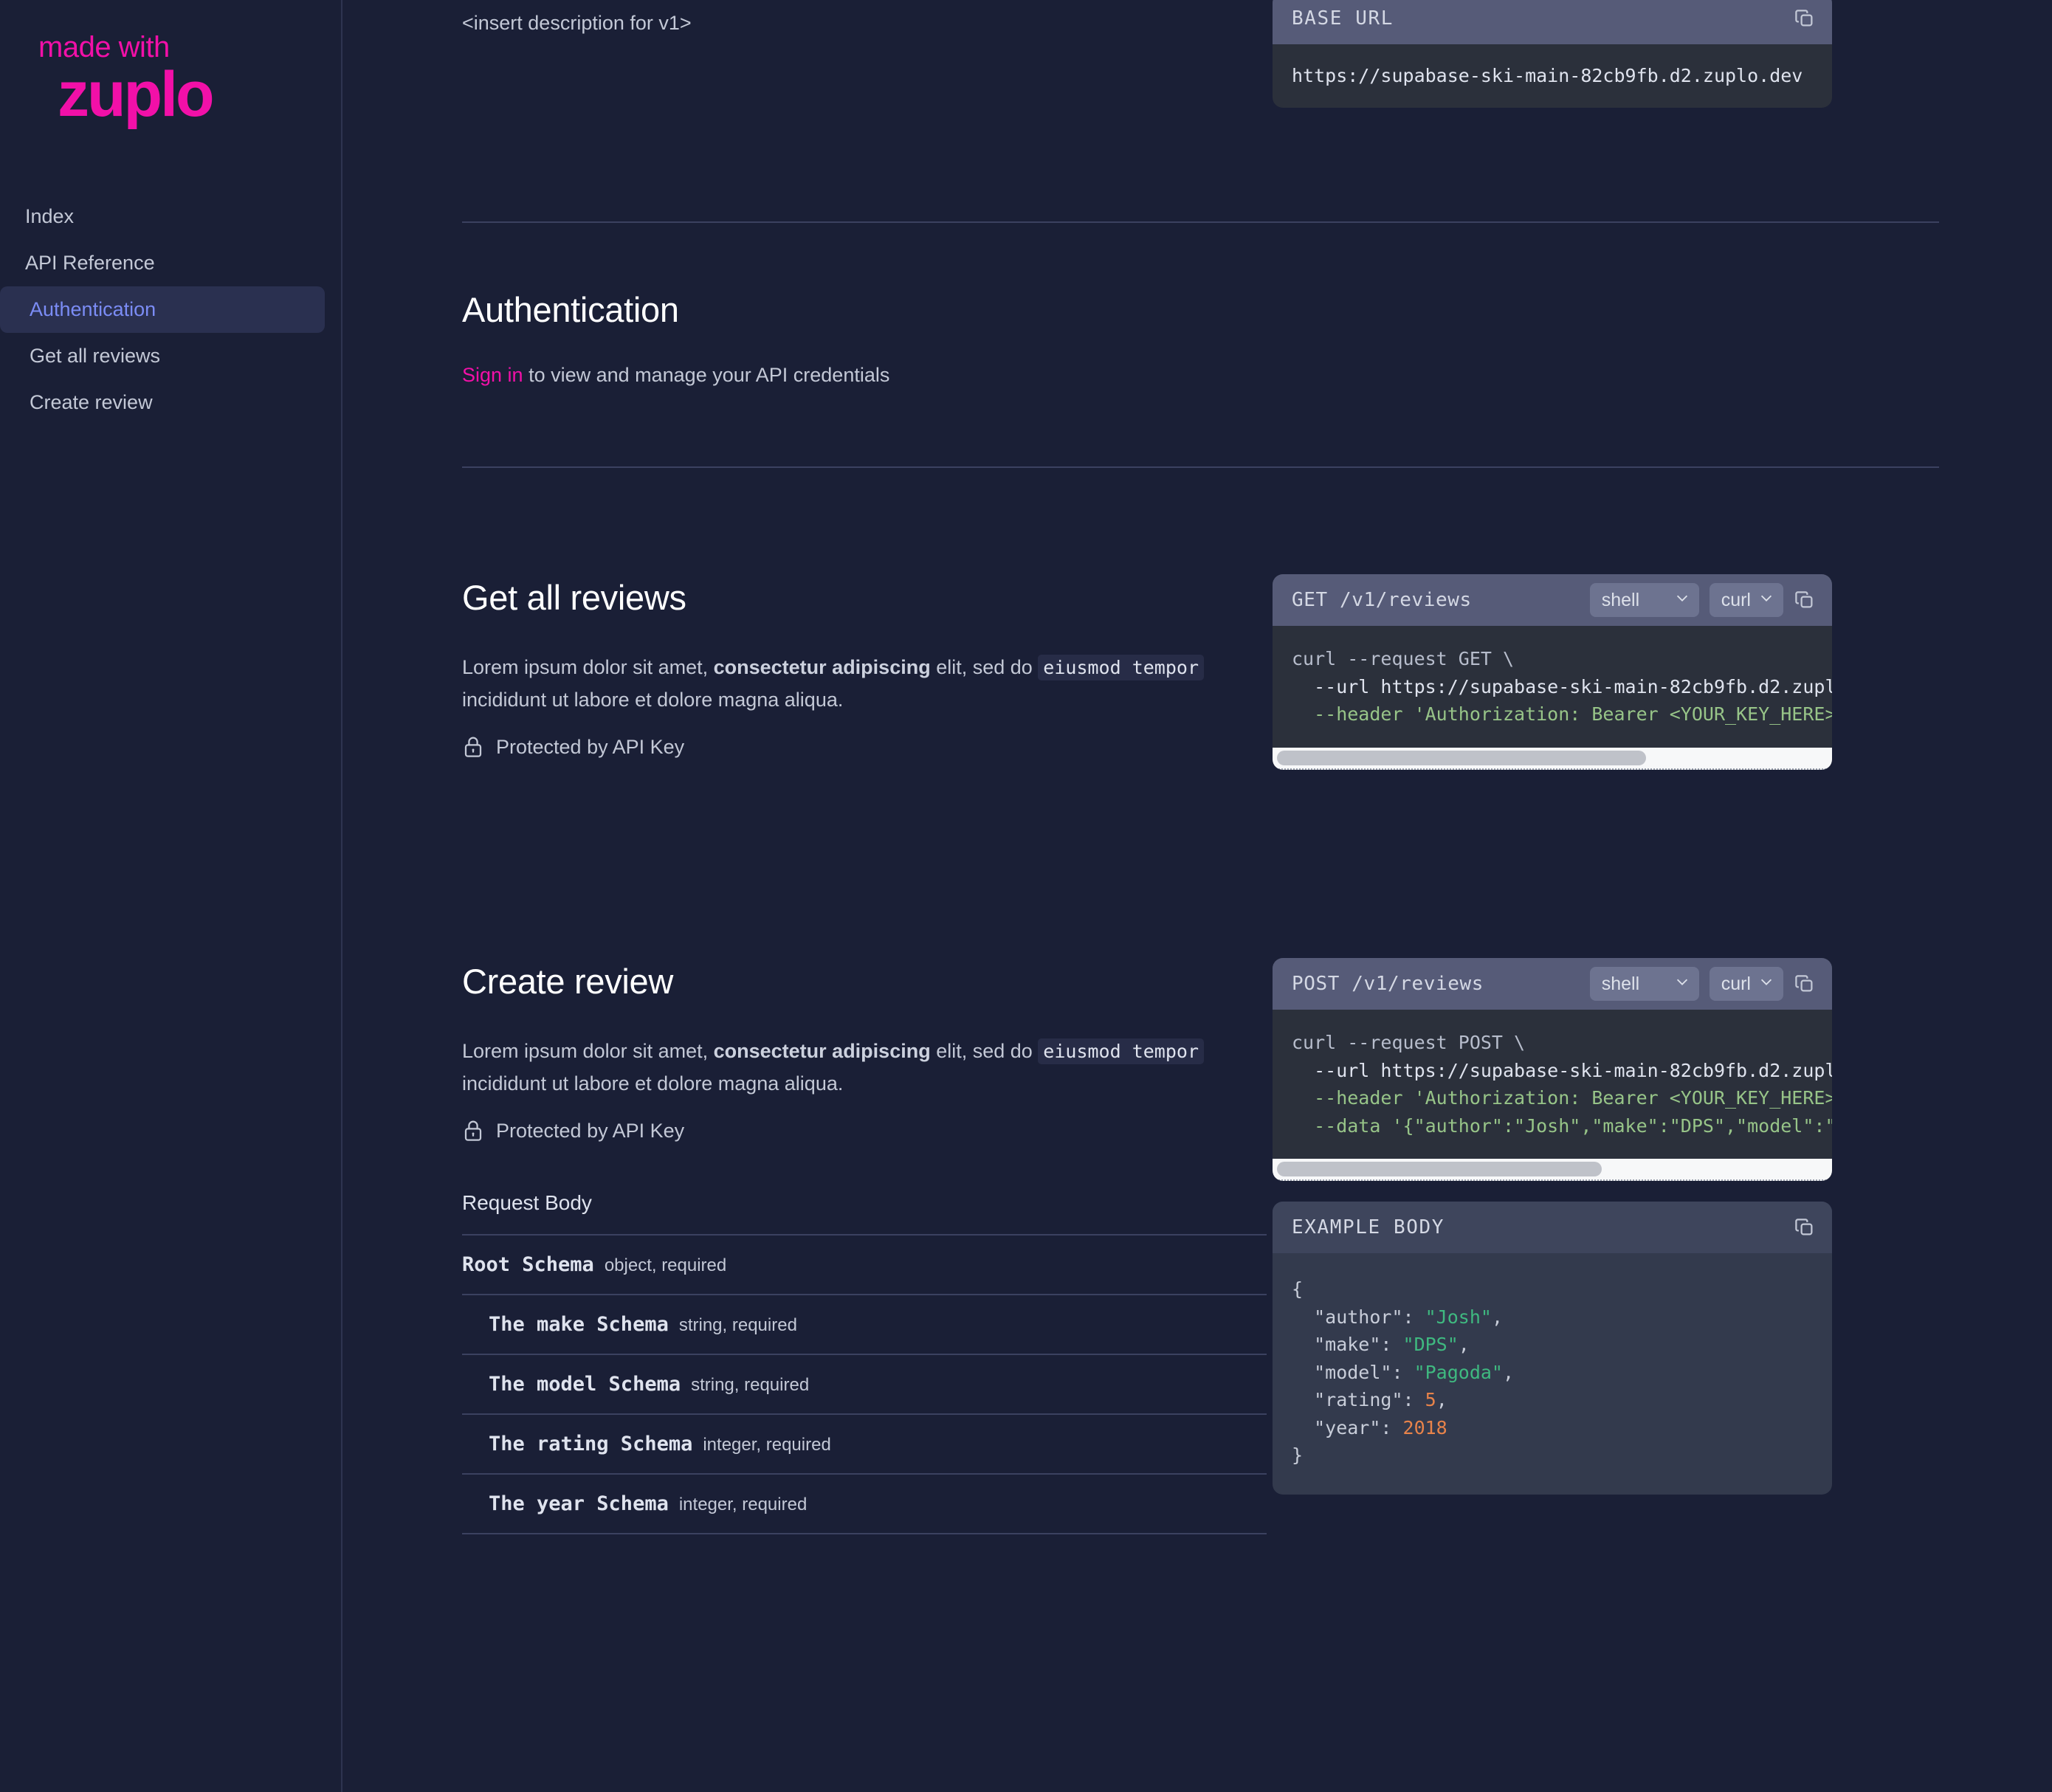 The image size is (2052, 1792). What do you see at coordinates (1553, 600) in the screenshot?
I see `get-panel-header: GET /v1/reviews shell curl` at bounding box center [1553, 600].